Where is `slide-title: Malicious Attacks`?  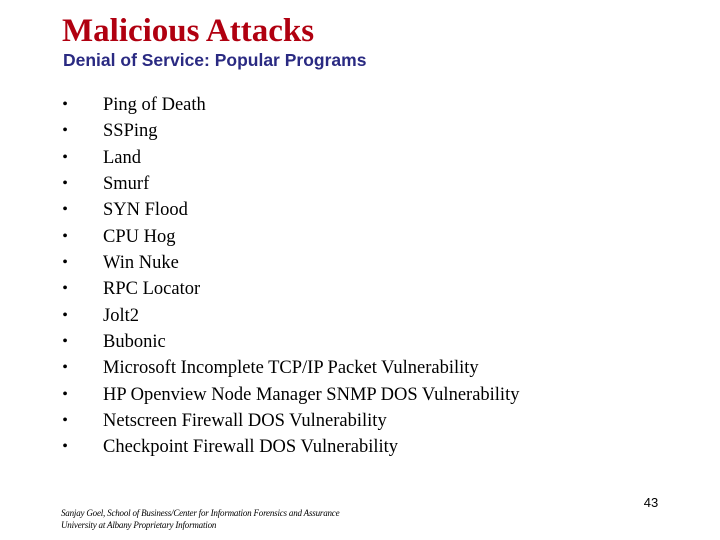
slide-title: Malicious Attacks is located at coordinates (188, 31).